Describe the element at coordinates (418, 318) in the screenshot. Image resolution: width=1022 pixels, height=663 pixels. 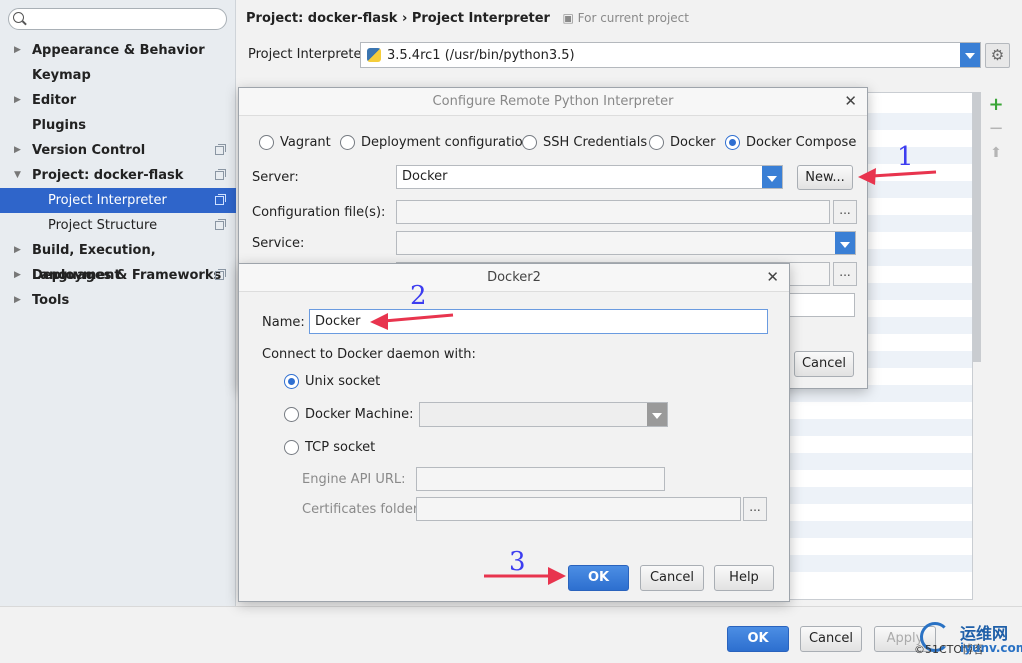
I see `arrow-to-name-input` at that location.